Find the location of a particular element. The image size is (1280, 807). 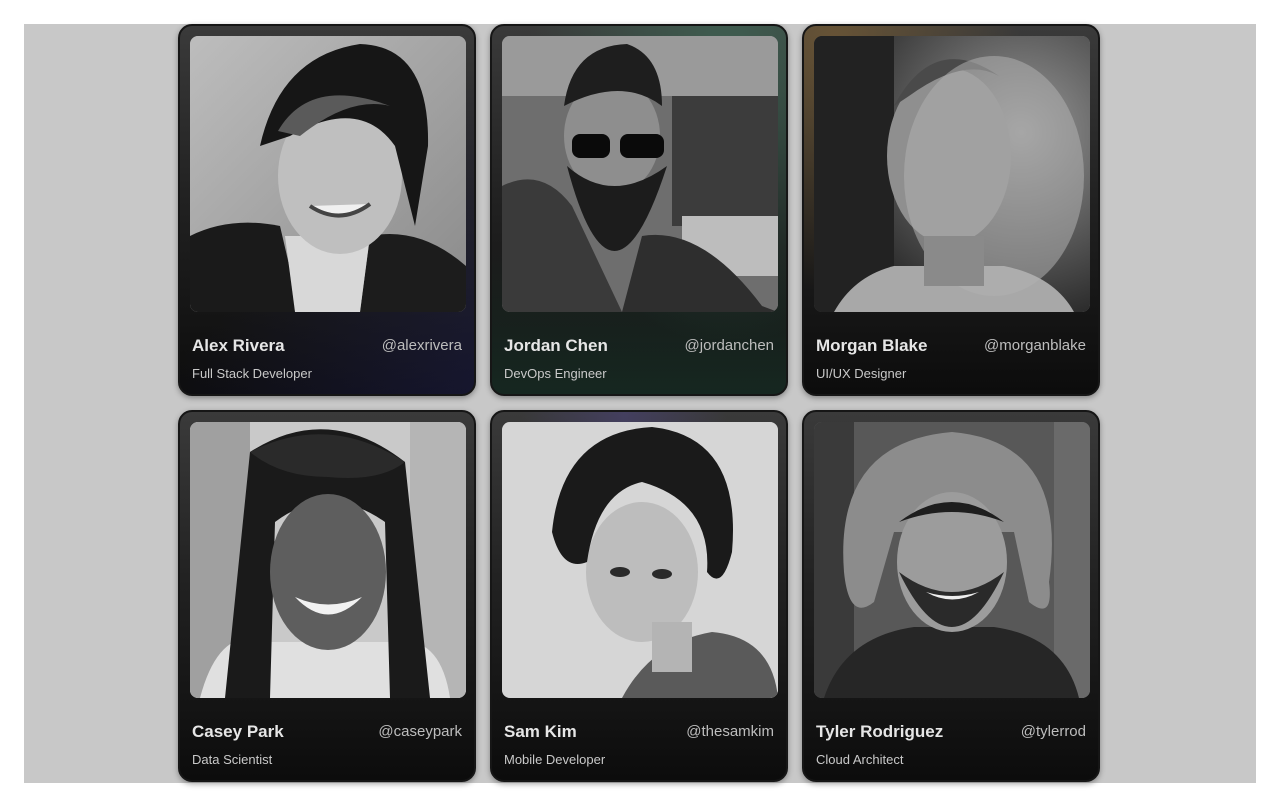

profile-handle: @alexrivera is located at coordinates (422, 345).